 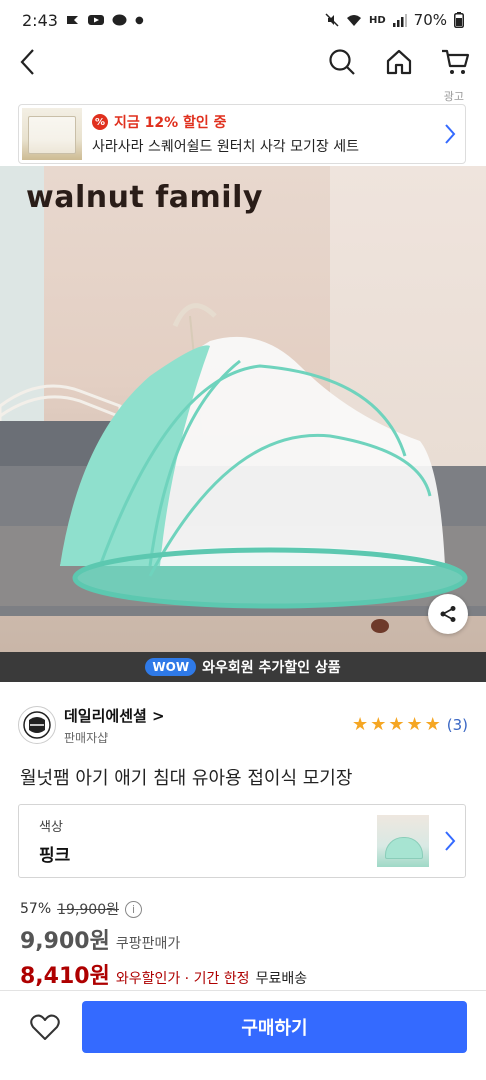 I want to click on info-icon: i, so click(x=133, y=909).